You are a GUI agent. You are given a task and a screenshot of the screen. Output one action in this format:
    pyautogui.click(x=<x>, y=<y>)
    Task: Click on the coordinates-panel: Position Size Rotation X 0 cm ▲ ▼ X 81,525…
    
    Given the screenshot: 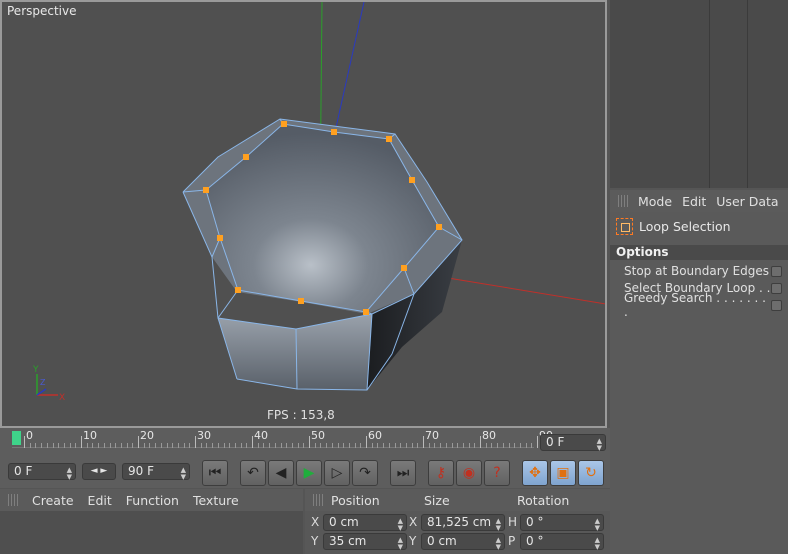 What is the action you would take?
    pyautogui.click(x=457, y=521)
    